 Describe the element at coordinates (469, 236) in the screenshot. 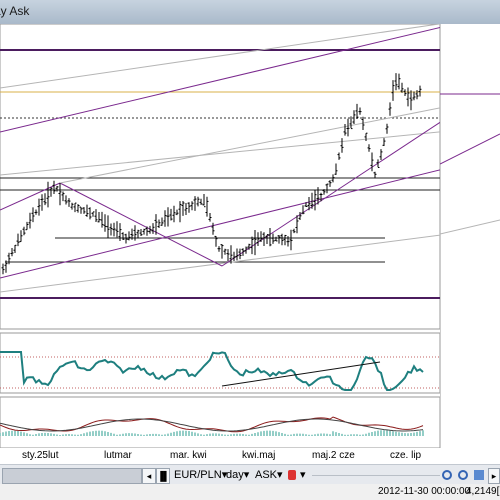

I see `price-scale-svg` at that location.